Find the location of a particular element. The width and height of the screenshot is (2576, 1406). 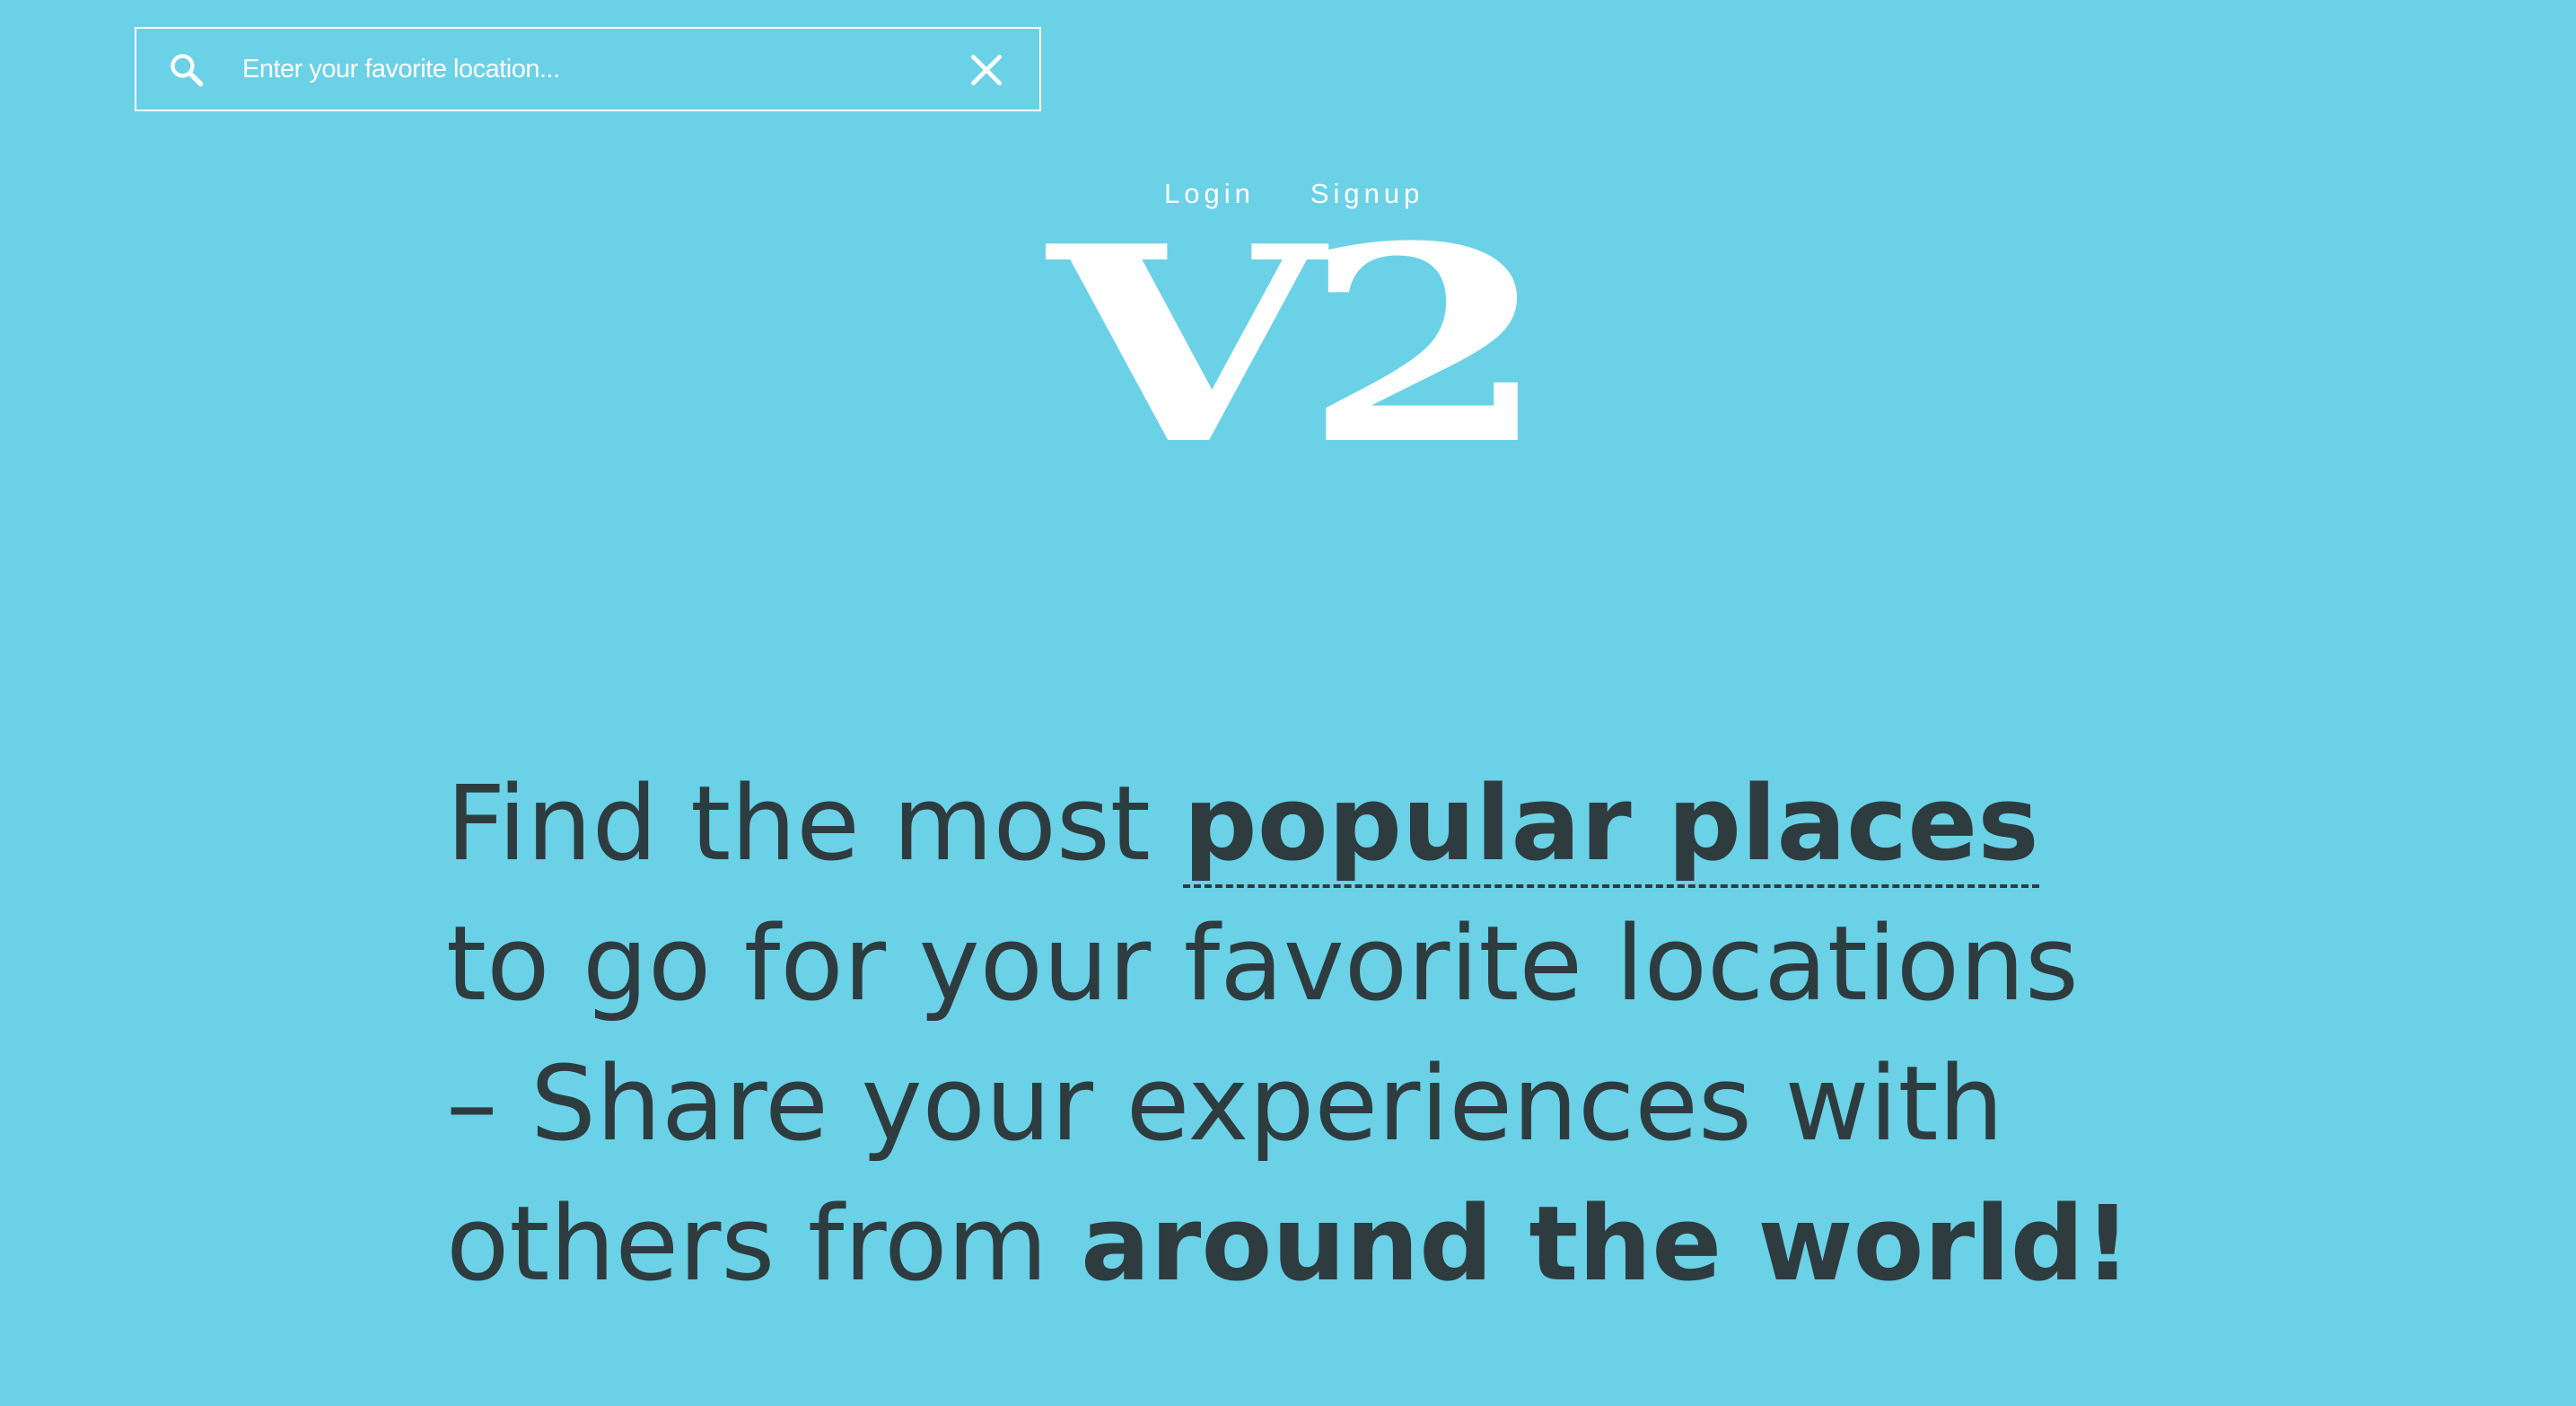

headline-emphasis: around the world! is located at coordinates (1606, 1244).